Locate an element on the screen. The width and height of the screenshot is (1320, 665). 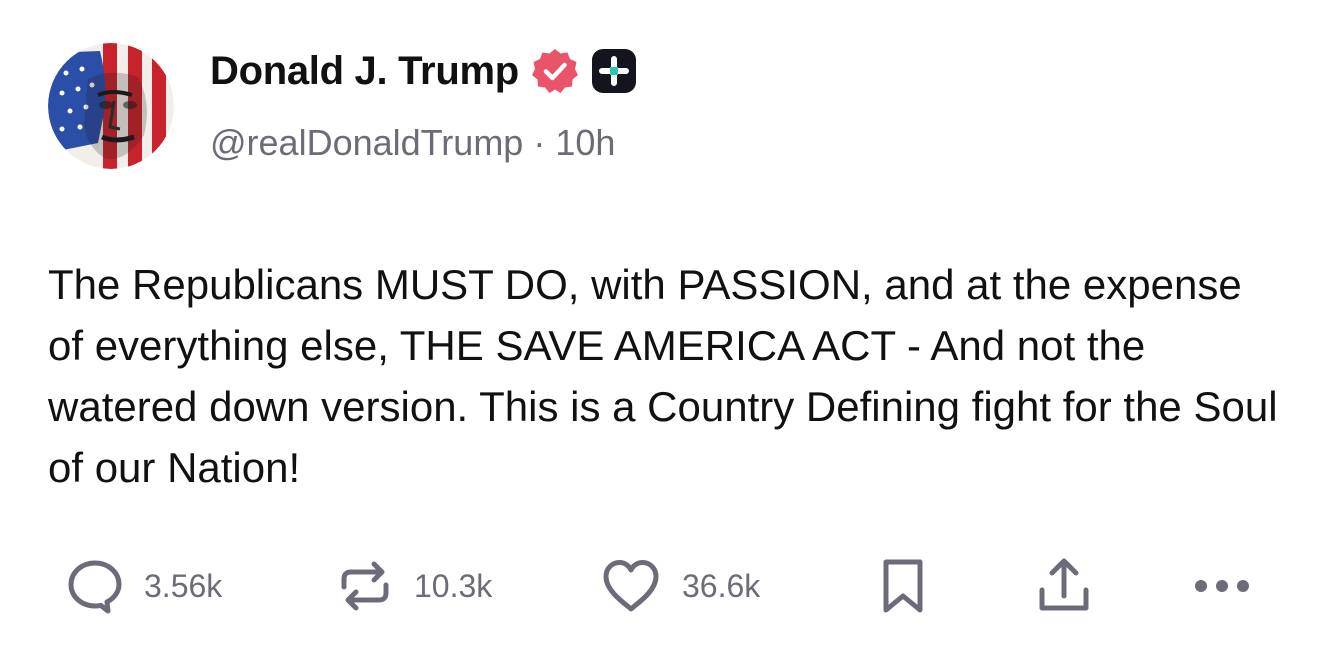
more-dots-icon is located at coordinates (1222, 586).